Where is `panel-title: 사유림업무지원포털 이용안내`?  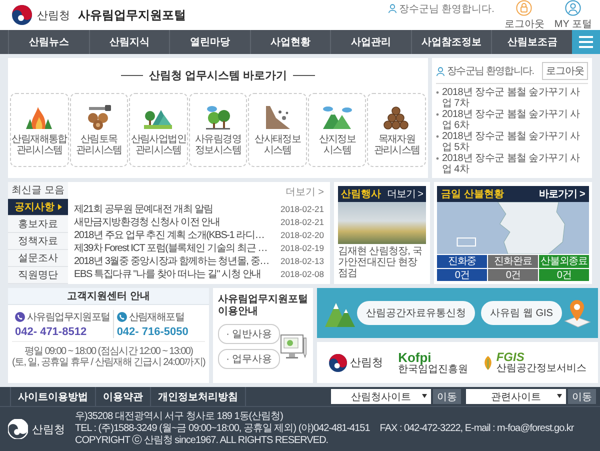
panel-title: 사유림업무지원포털 이용안내 is located at coordinates (263, 306).